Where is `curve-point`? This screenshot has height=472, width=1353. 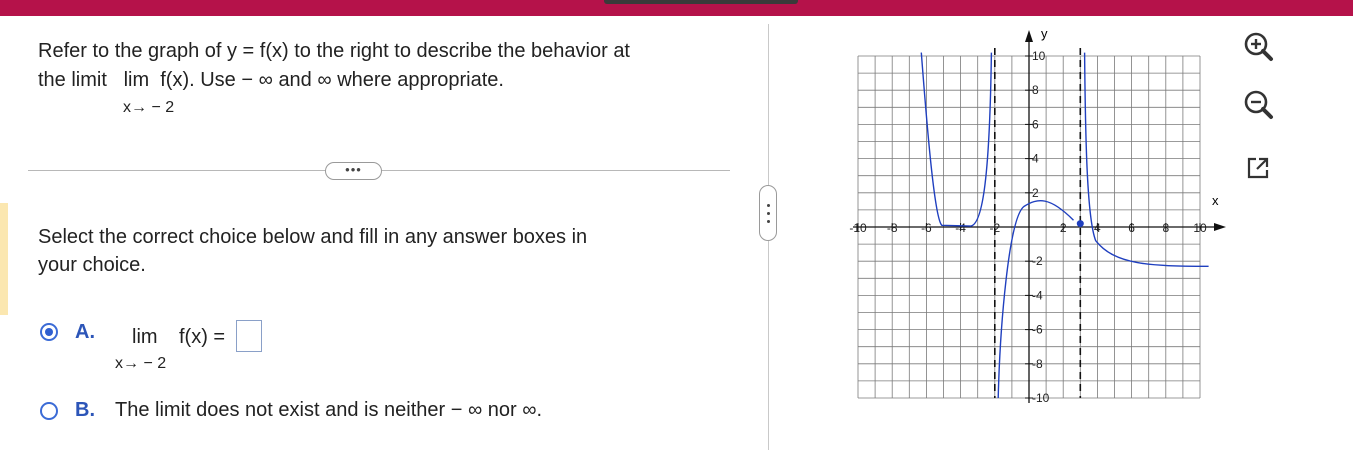
curve-point is located at coordinates (1080, 224).